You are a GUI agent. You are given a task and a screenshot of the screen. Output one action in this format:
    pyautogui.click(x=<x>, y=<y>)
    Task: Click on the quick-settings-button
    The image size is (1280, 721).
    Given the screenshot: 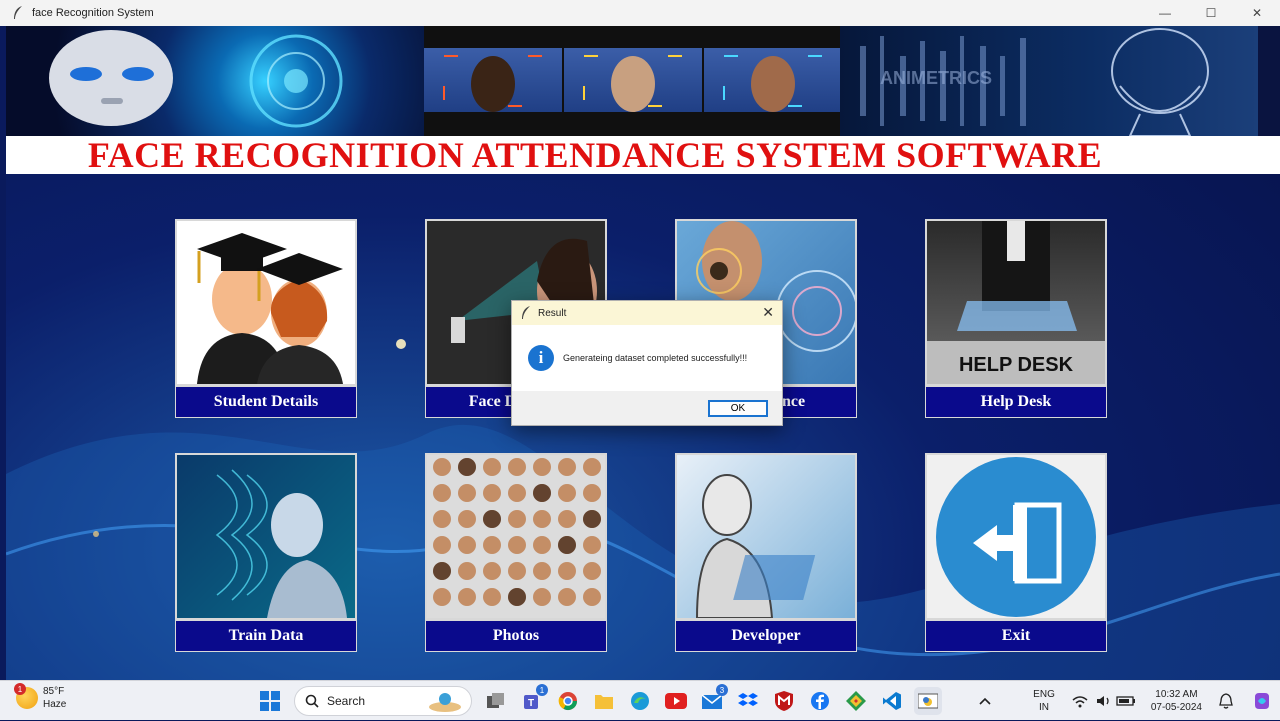 What is the action you would take?
    pyautogui.click(x=1105, y=701)
    